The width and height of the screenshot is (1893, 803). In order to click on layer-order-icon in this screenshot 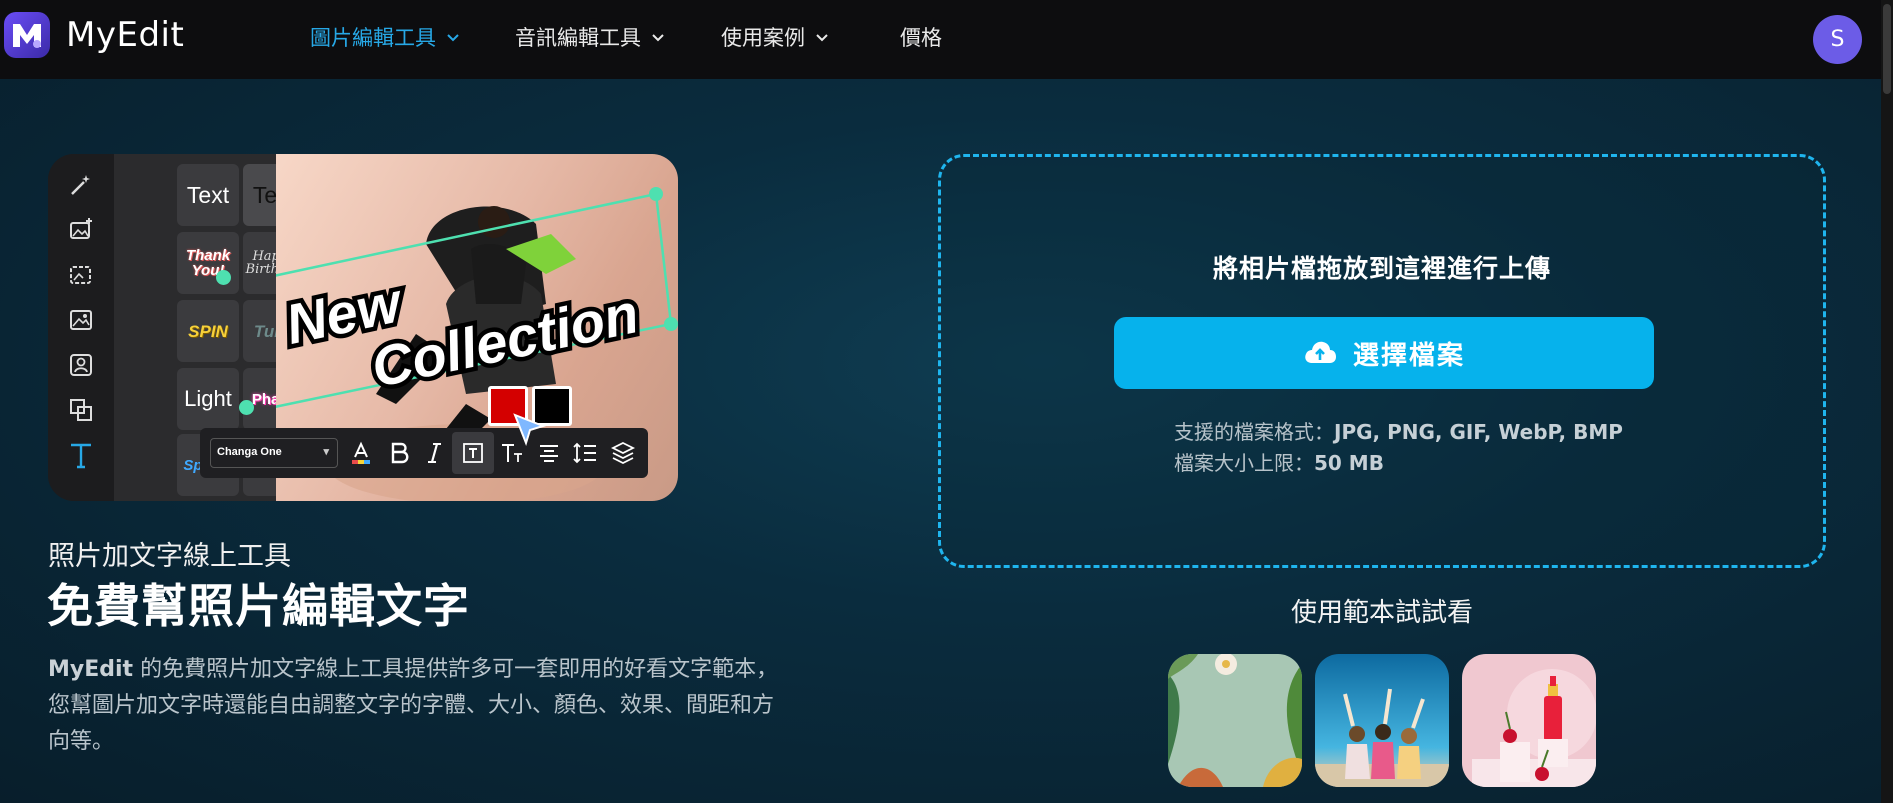, I will do `click(623, 453)`.